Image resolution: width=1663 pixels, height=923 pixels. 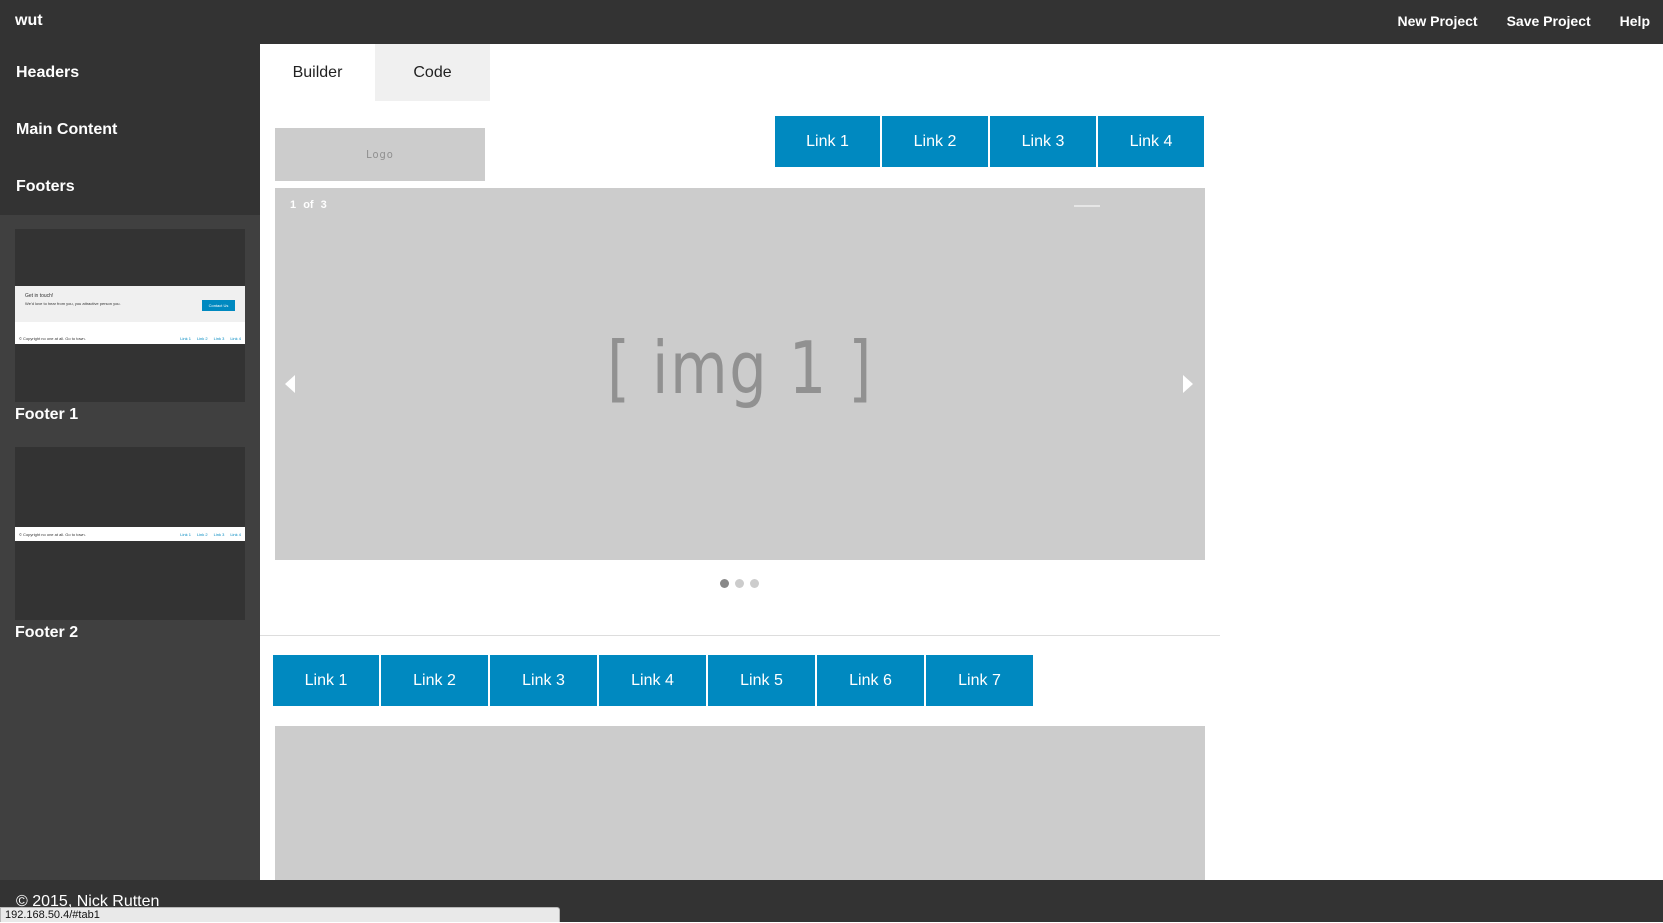 I want to click on carousel-image-placeholder: [ img 1 ], so click(x=740, y=368).